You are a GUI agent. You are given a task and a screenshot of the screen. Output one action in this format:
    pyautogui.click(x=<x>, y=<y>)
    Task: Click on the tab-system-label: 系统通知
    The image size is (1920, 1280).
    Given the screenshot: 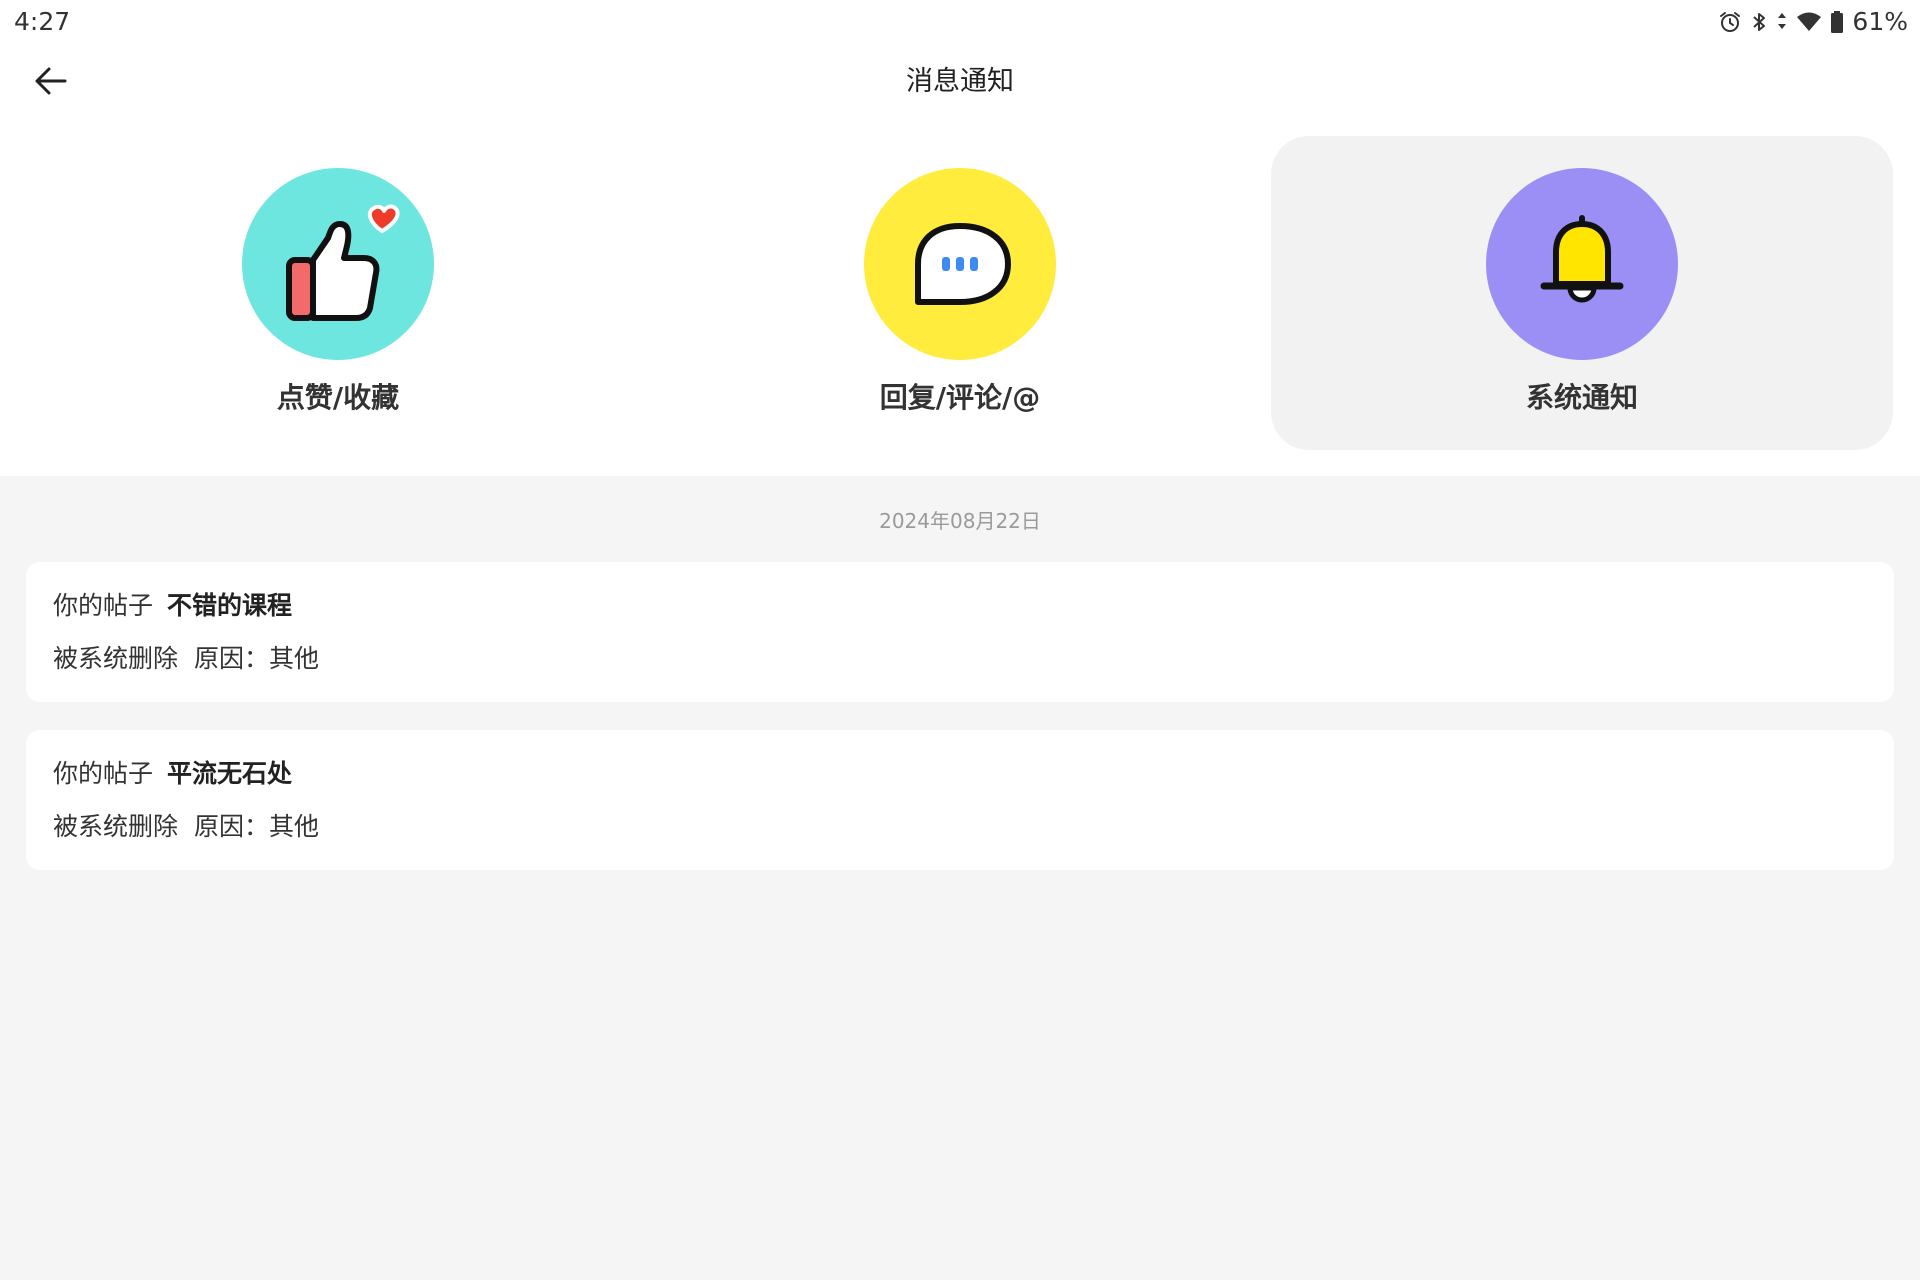 What is the action you would take?
    pyautogui.click(x=1581, y=397)
    